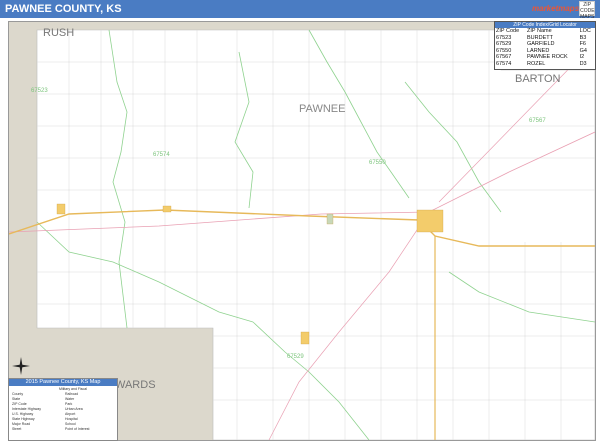 Image resolution: width=600 pixels, height=442 pixels. Describe the element at coordinates (545, 57) in the screenshot. I see `table-row: 67567 PAWNEE ROCK I2` at that location.